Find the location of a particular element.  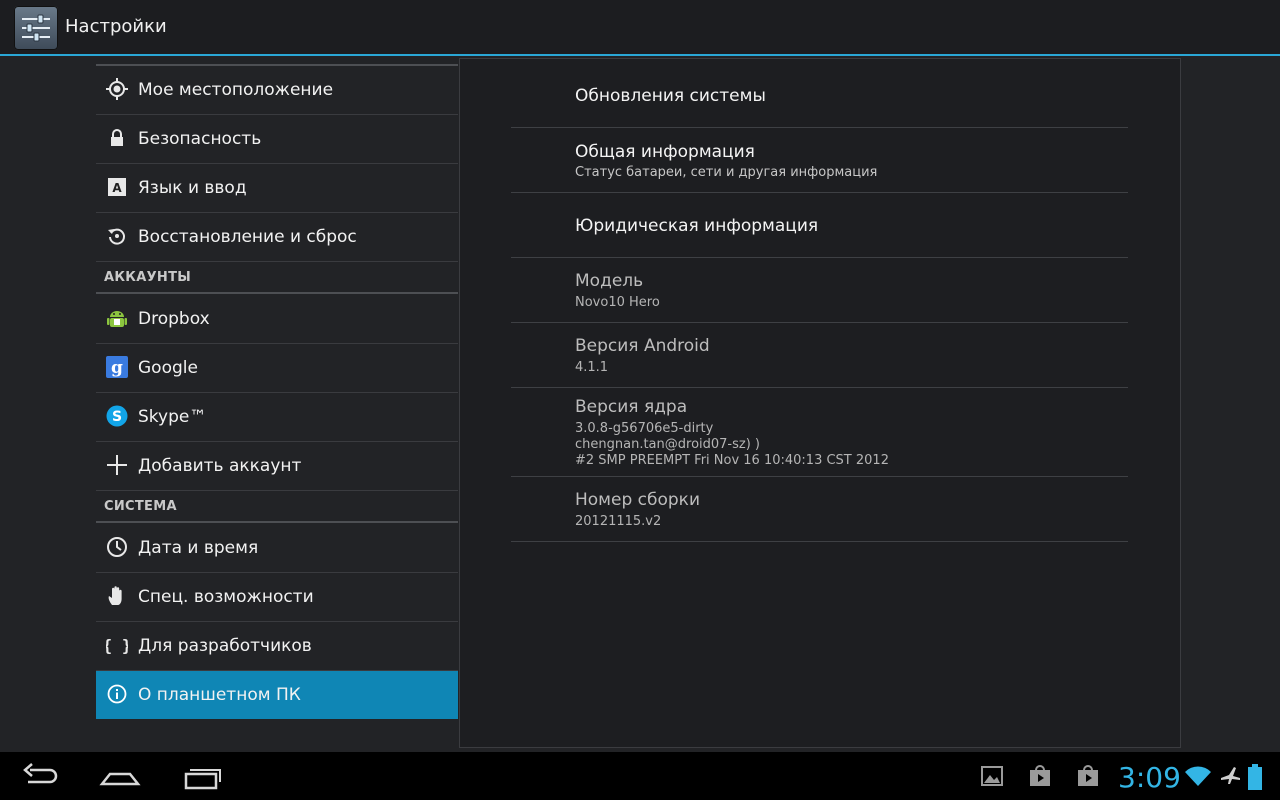

sidebar-item-label: Для разработчиков is located at coordinates (225, 646).